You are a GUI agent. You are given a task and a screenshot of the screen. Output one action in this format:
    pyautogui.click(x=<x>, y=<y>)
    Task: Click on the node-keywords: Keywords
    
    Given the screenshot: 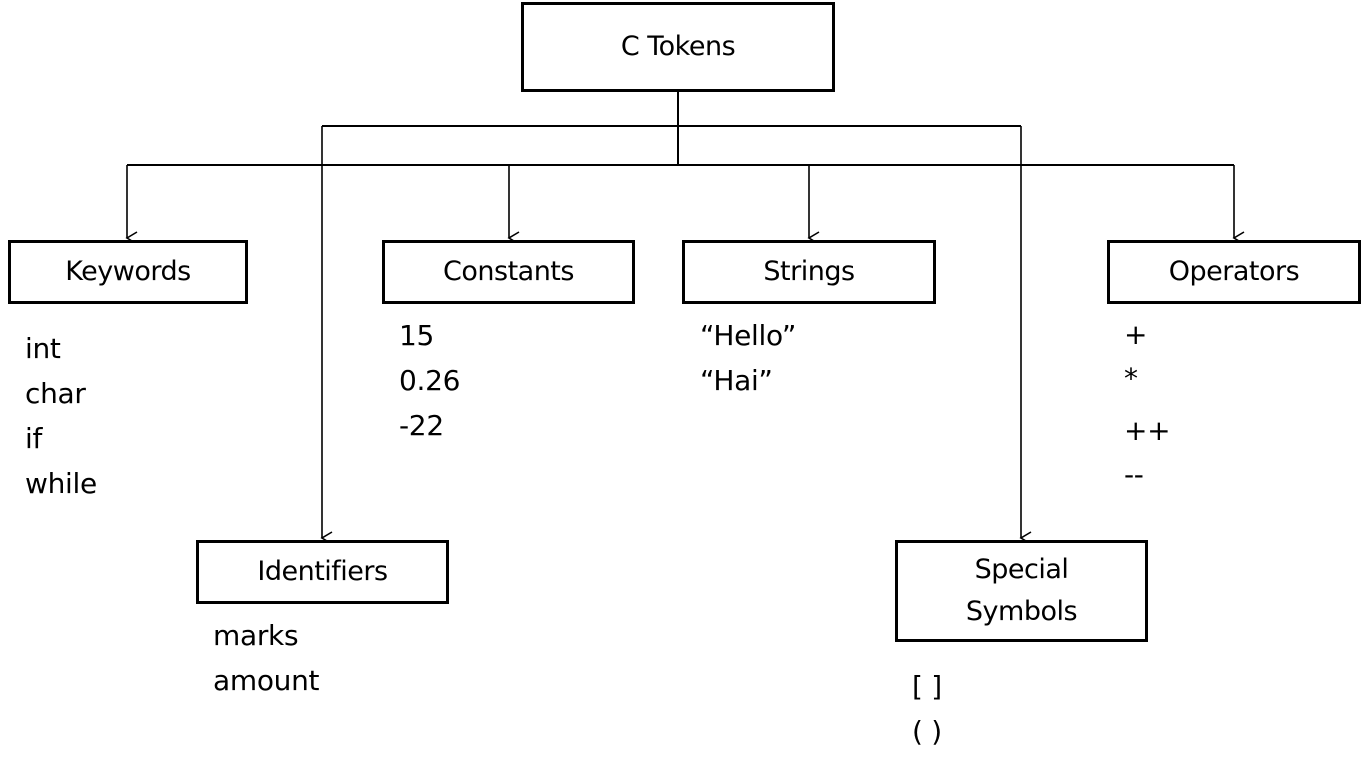 What is the action you would take?
    pyautogui.click(x=128, y=272)
    